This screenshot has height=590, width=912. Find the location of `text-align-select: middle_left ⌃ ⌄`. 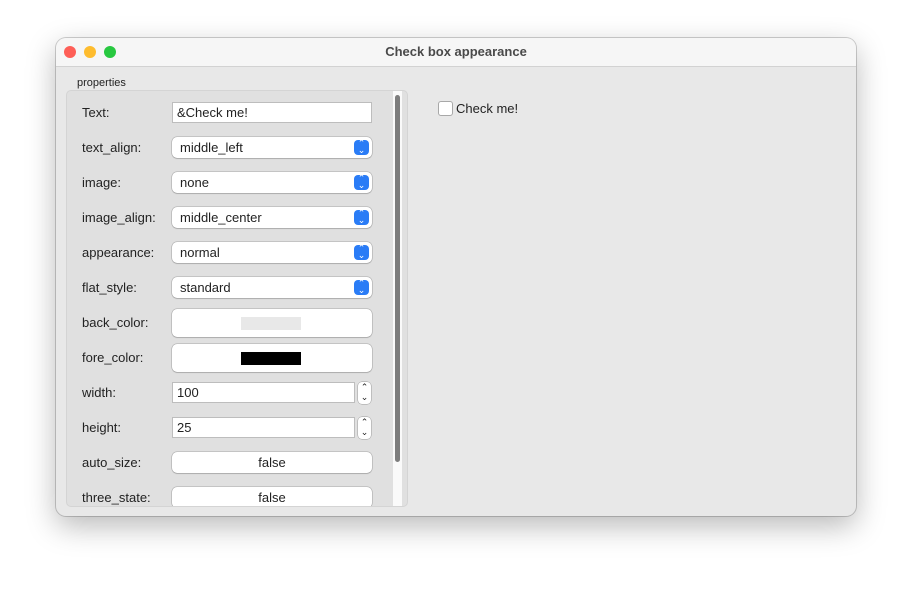

text-align-select: middle_left ⌃ ⌄ is located at coordinates (272, 147).